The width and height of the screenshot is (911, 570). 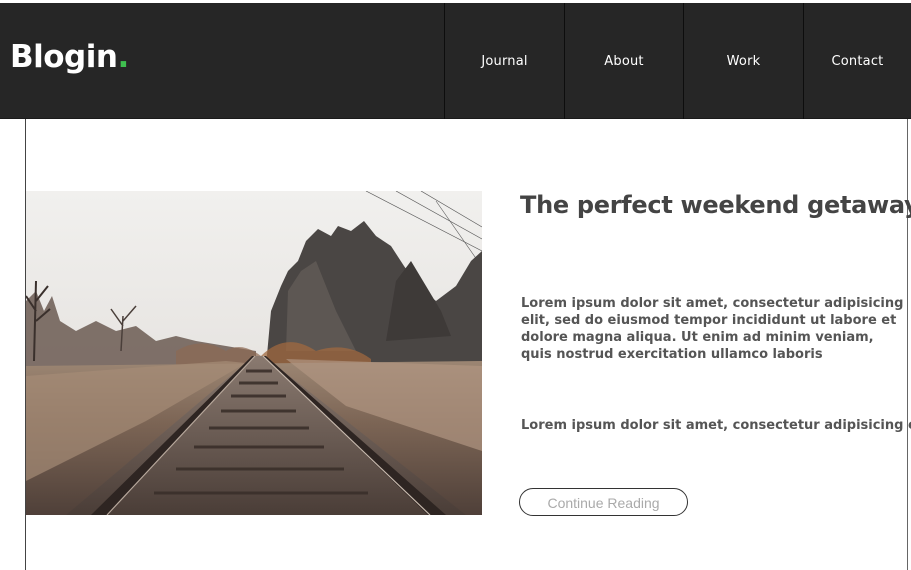 I want to click on article-title: The perfect weekend getaway, so click(x=715, y=205).